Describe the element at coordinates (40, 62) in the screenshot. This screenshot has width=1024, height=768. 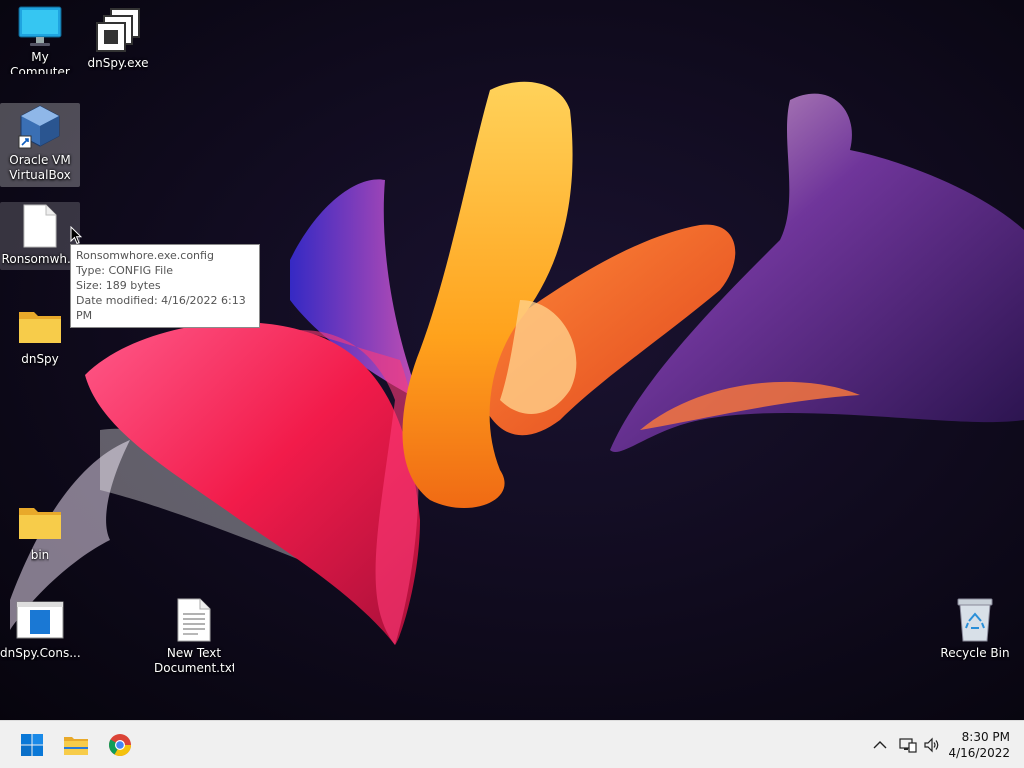
I see `icon-label: My Computer` at that location.